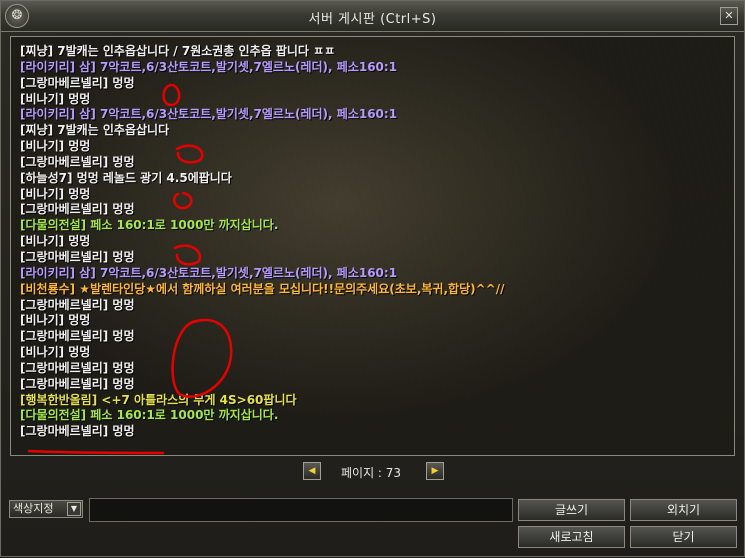 This screenshot has width=745, height=558. I want to click on prev-page-button: ◀, so click(312, 471).